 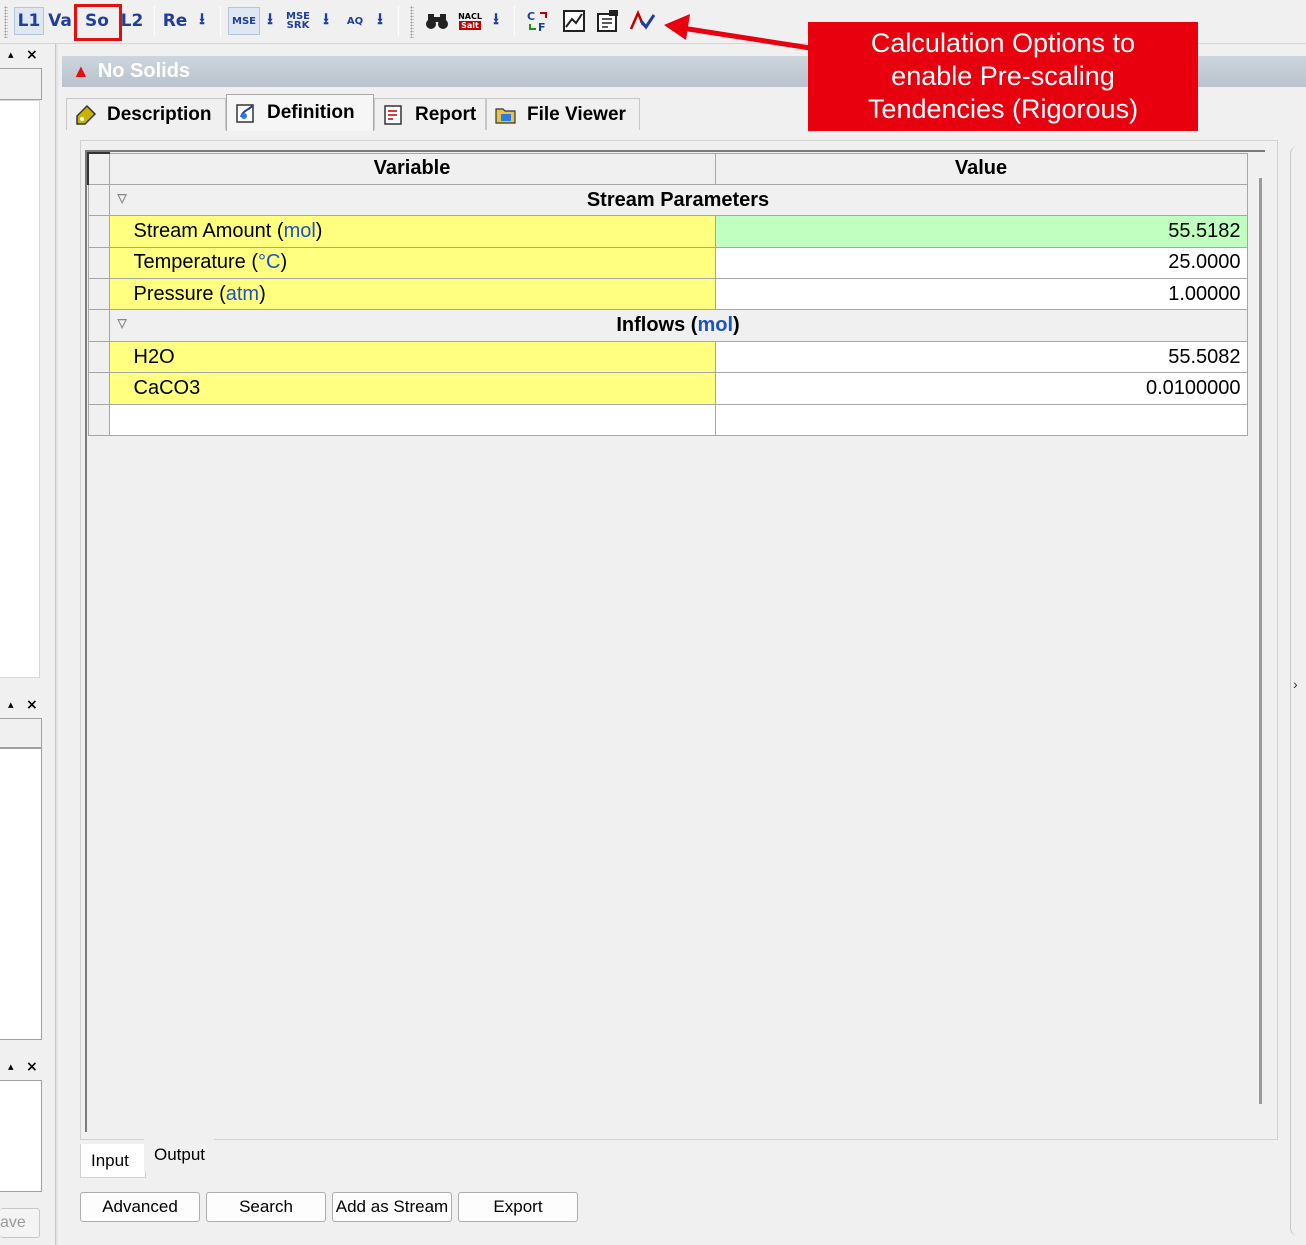 What do you see at coordinates (81, 71) in the screenshot?
I see `warning-icon: ▲` at bounding box center [81, 71].